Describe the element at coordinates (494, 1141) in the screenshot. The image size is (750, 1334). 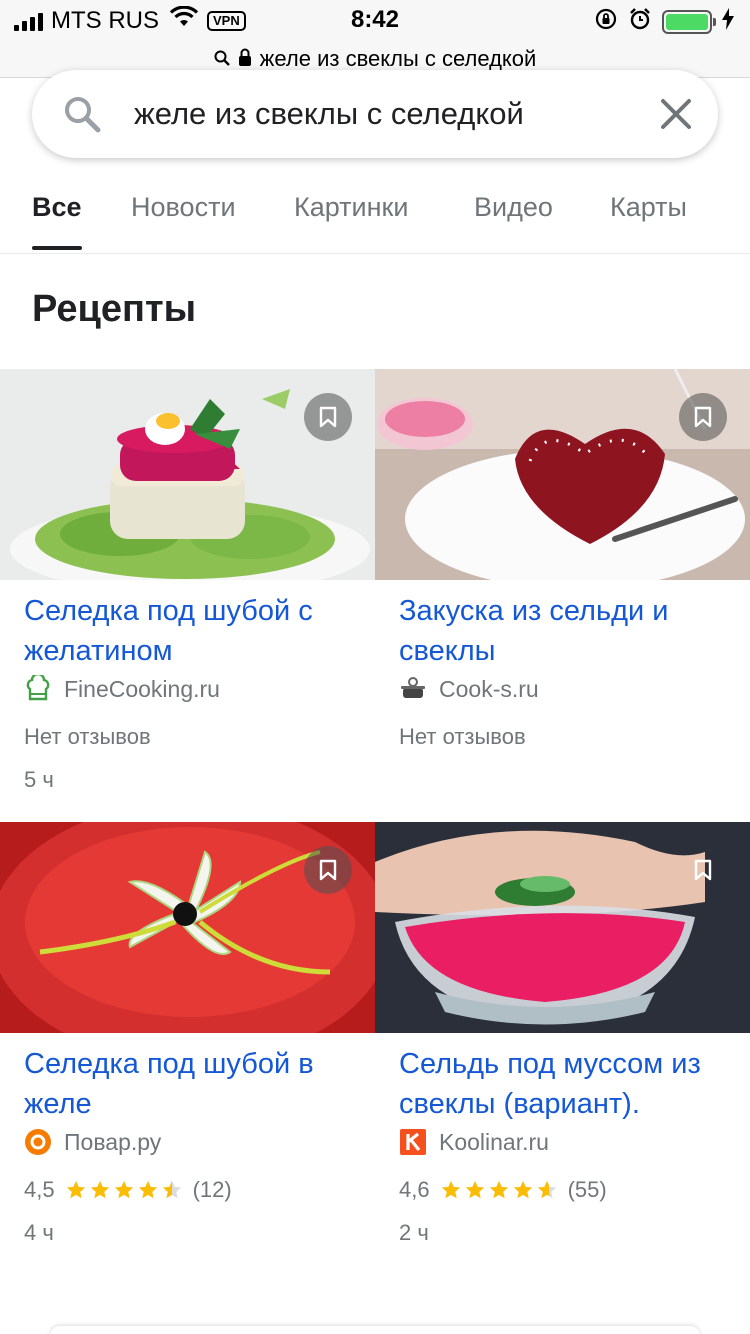
I see `source-name: Koolinar.ru` at that location.